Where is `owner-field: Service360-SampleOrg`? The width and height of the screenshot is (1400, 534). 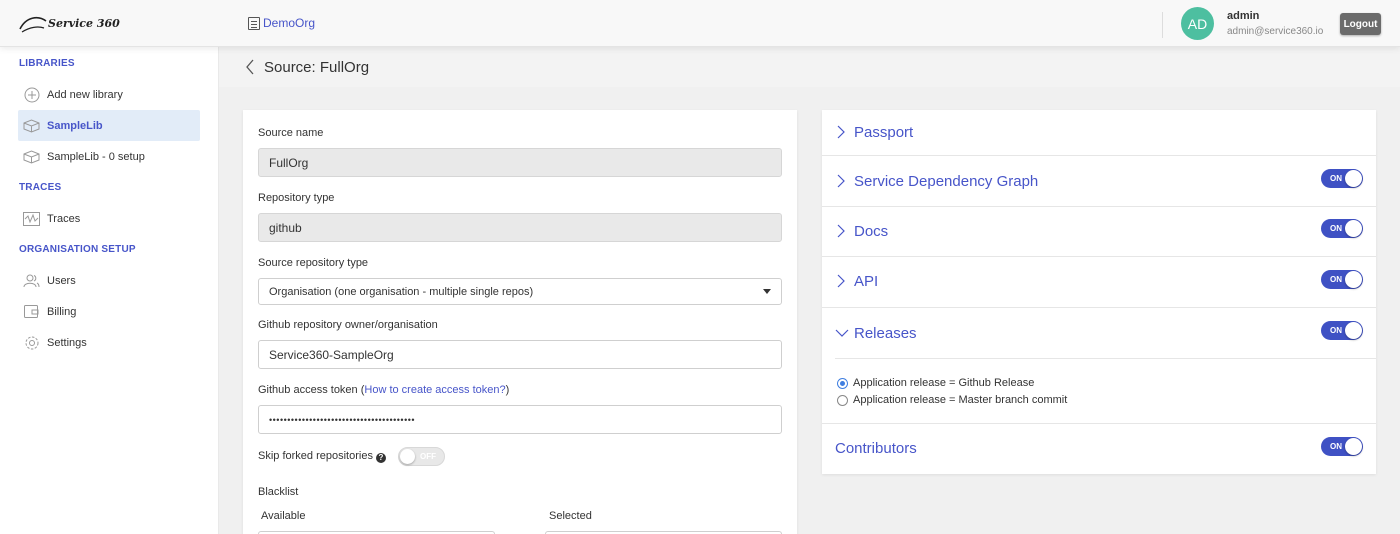 owner-field: Service360-SampleOrg is located at coordinates (520, 354).